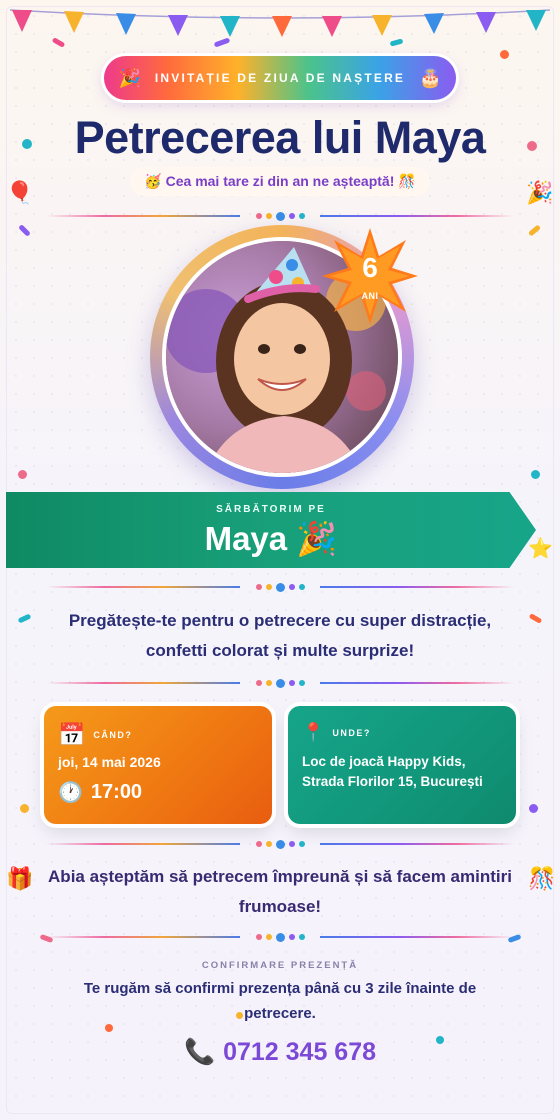 This screenshot has width=560, height=1120. Describe the element at coordinates (280, 650) in the screenshot. I see `intro-line: confetti colorat și multe surprize!` at that location.